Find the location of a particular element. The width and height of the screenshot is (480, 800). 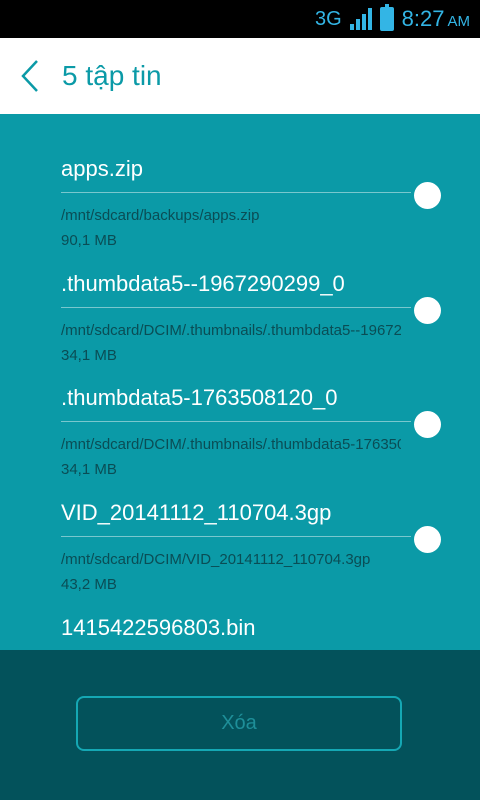

status-bar: 3G 8:27 AM is located at coordinates (240, 19).